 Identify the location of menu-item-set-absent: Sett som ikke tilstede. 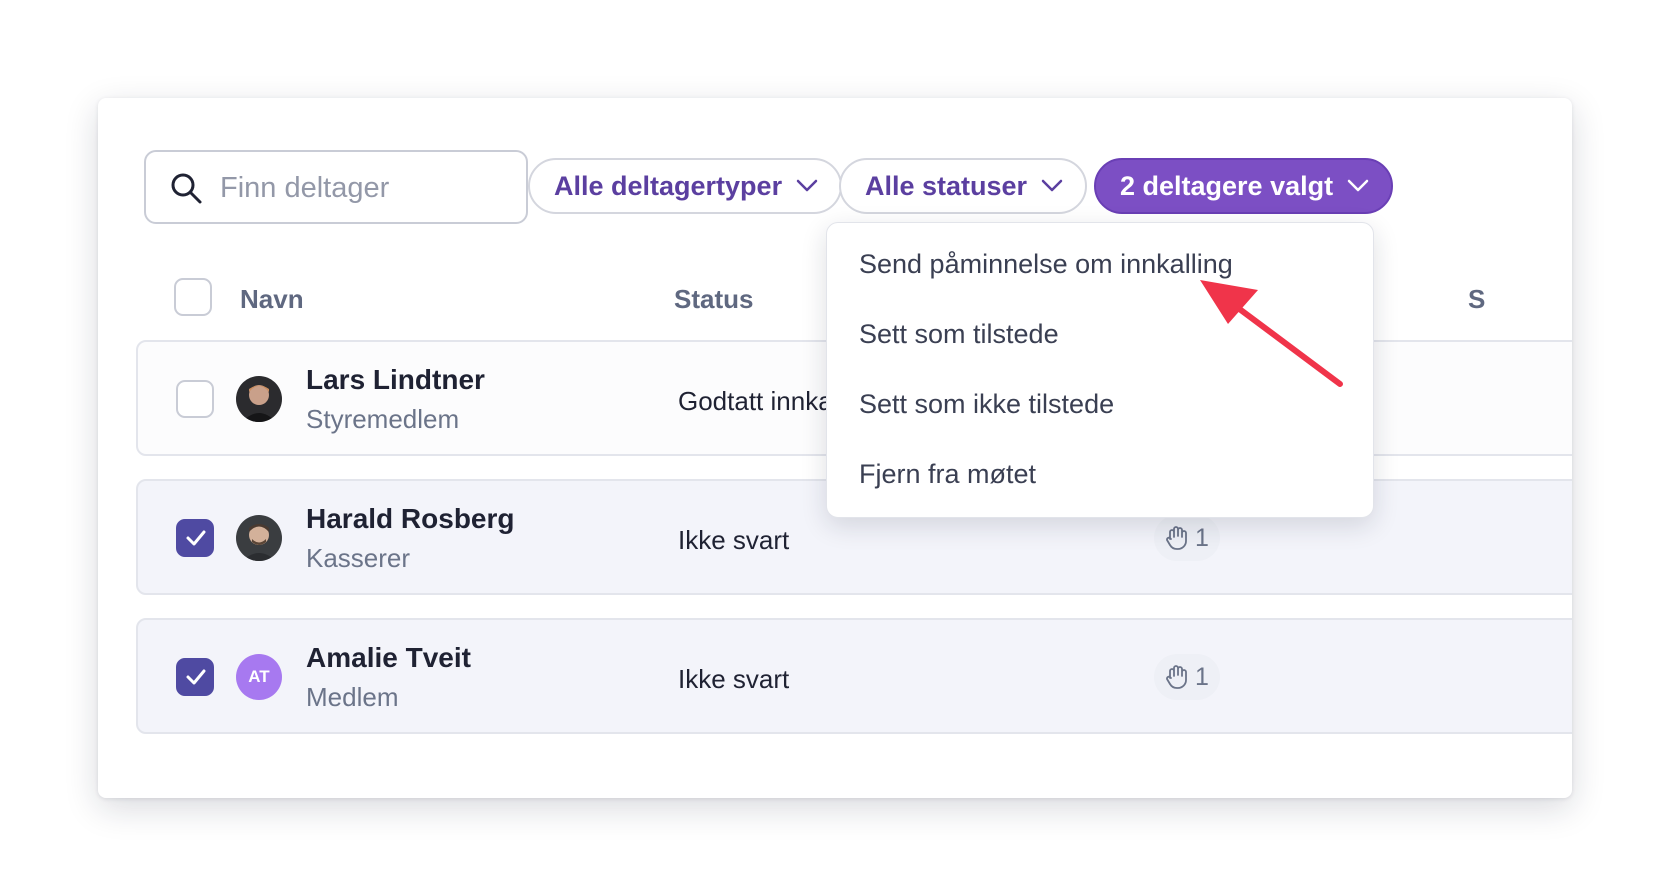
(986, 404).